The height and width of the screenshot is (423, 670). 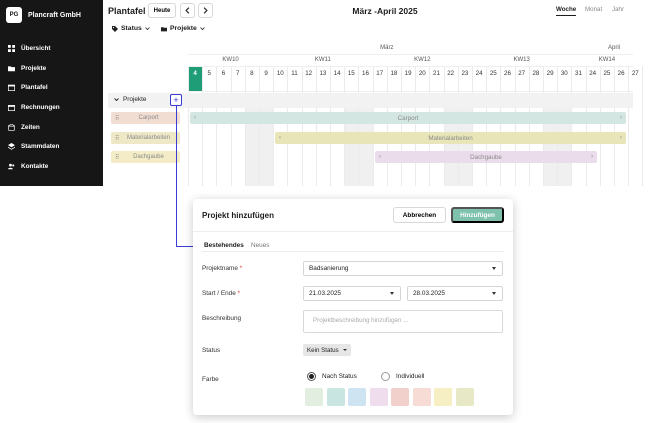 I want to click on next-button, so click(x=205, y=10).